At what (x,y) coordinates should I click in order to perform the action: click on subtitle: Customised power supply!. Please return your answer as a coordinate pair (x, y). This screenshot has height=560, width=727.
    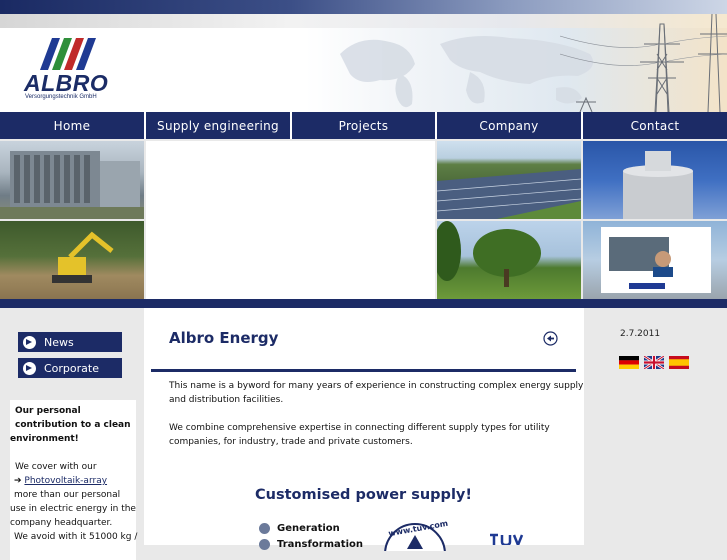
    Looking at the image, I should click on (363, 495).